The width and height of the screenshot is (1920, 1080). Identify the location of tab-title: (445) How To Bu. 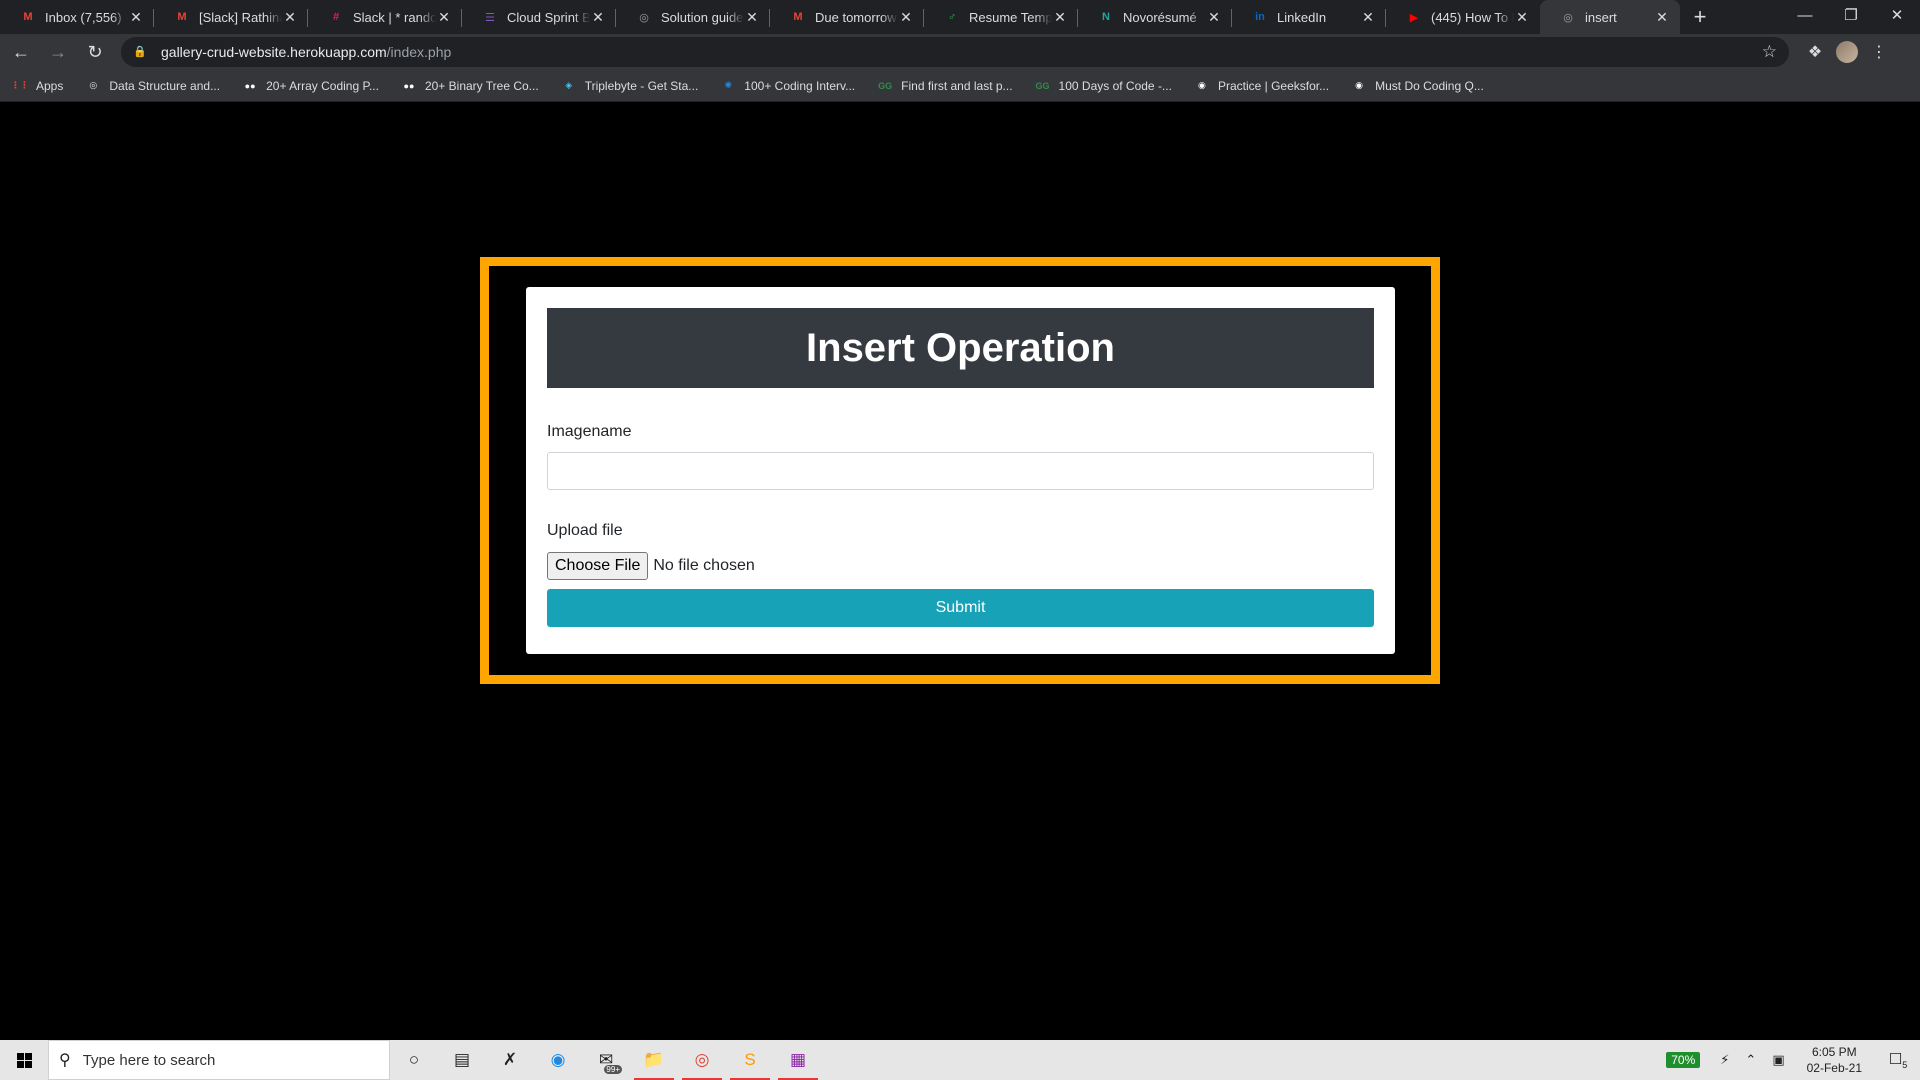
(1472, 17).